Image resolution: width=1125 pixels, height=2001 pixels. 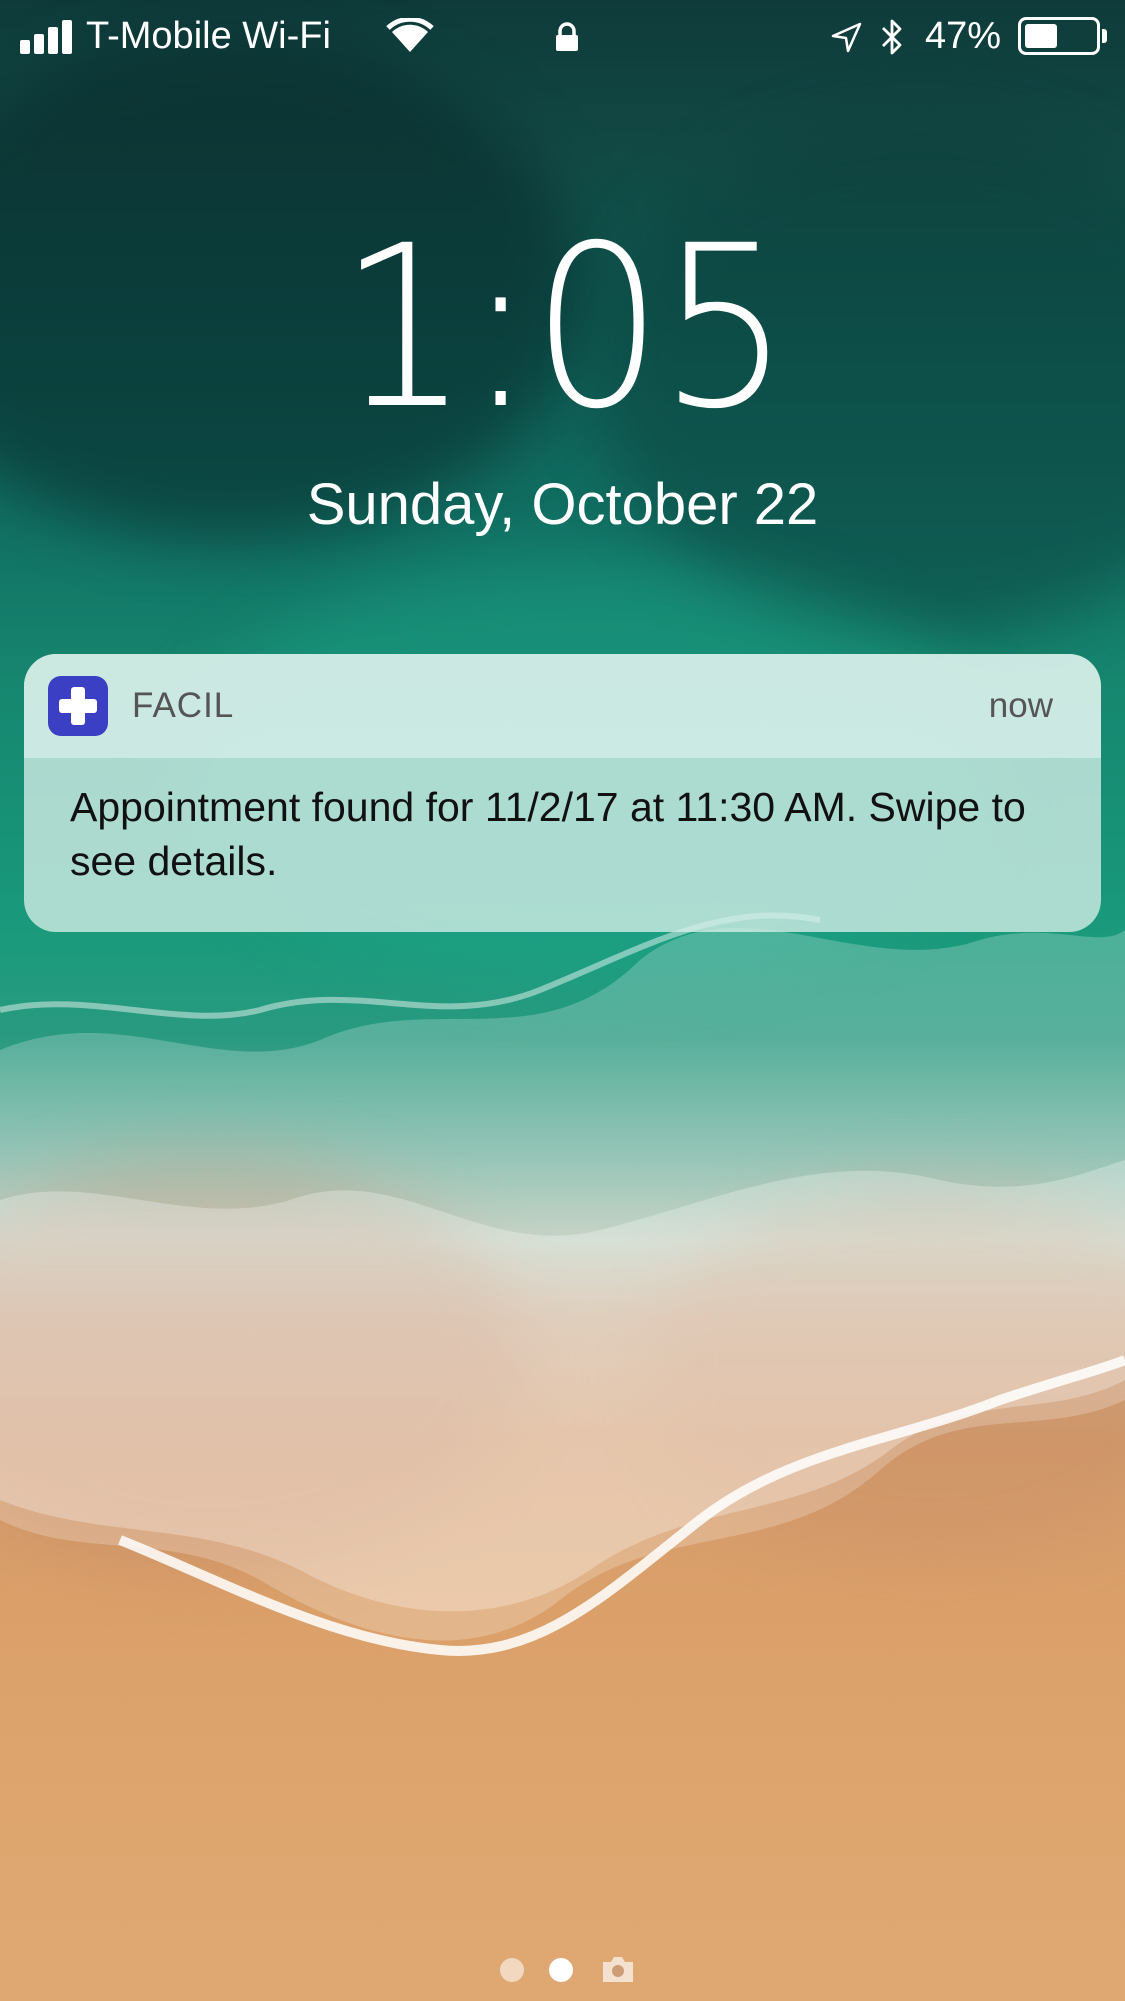 What do you see at coordinates (512, 1970) in the screenshot?
I see `page-dot` at bounding box center [512, 1970].